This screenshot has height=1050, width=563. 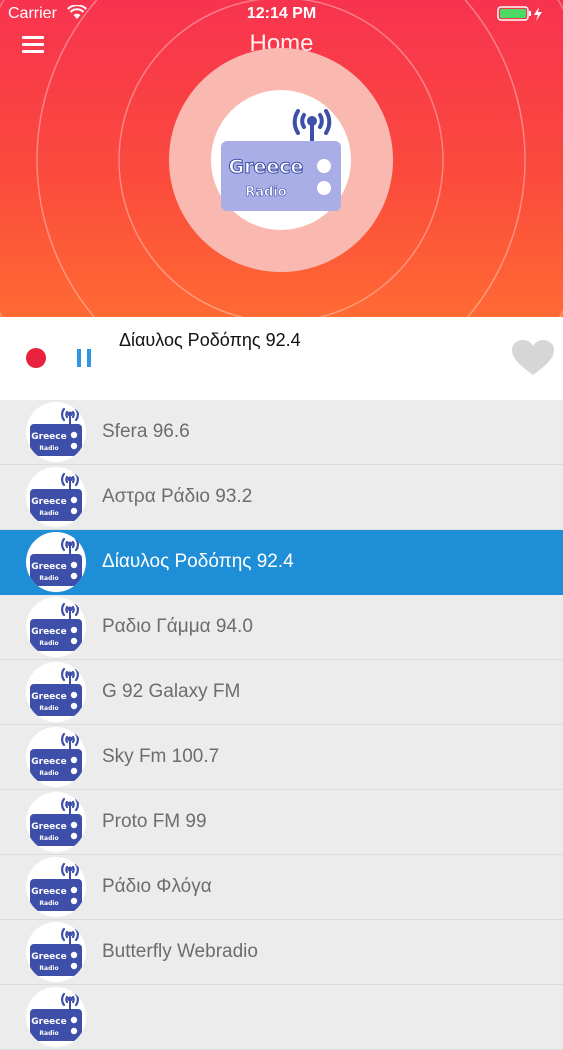 What do you see at coordinates (519, 13) in the screenshot?
I see `battery-icon` at bounding box center [519, 13].